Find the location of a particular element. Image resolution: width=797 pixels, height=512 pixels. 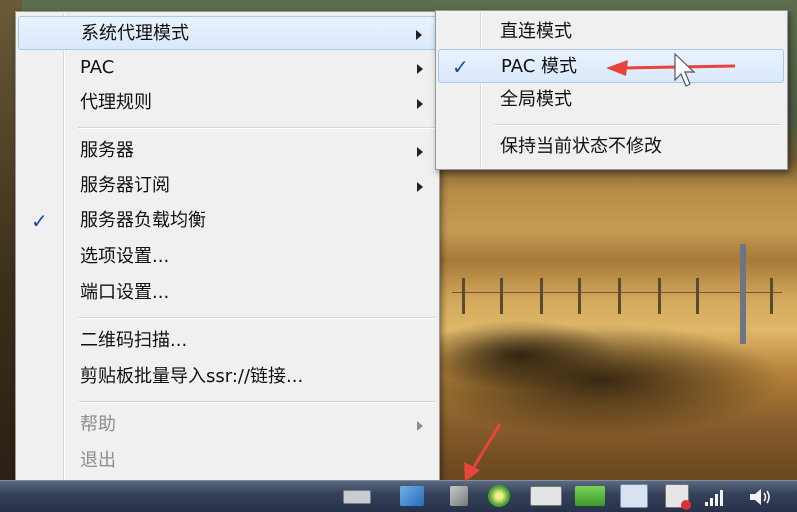

menu-item-label: 服务器 is located at coordinates (107, 150).